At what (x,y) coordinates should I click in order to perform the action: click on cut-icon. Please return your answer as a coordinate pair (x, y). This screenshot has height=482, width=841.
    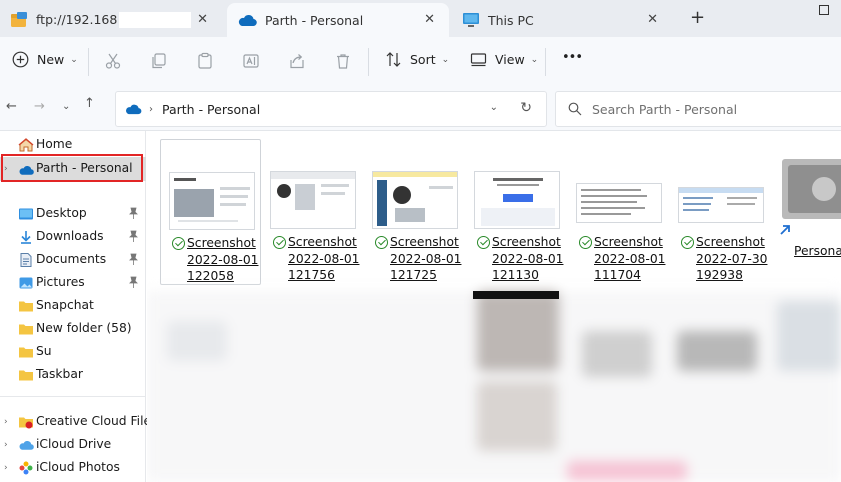
    Looking at the image, I should click on (113, 61).